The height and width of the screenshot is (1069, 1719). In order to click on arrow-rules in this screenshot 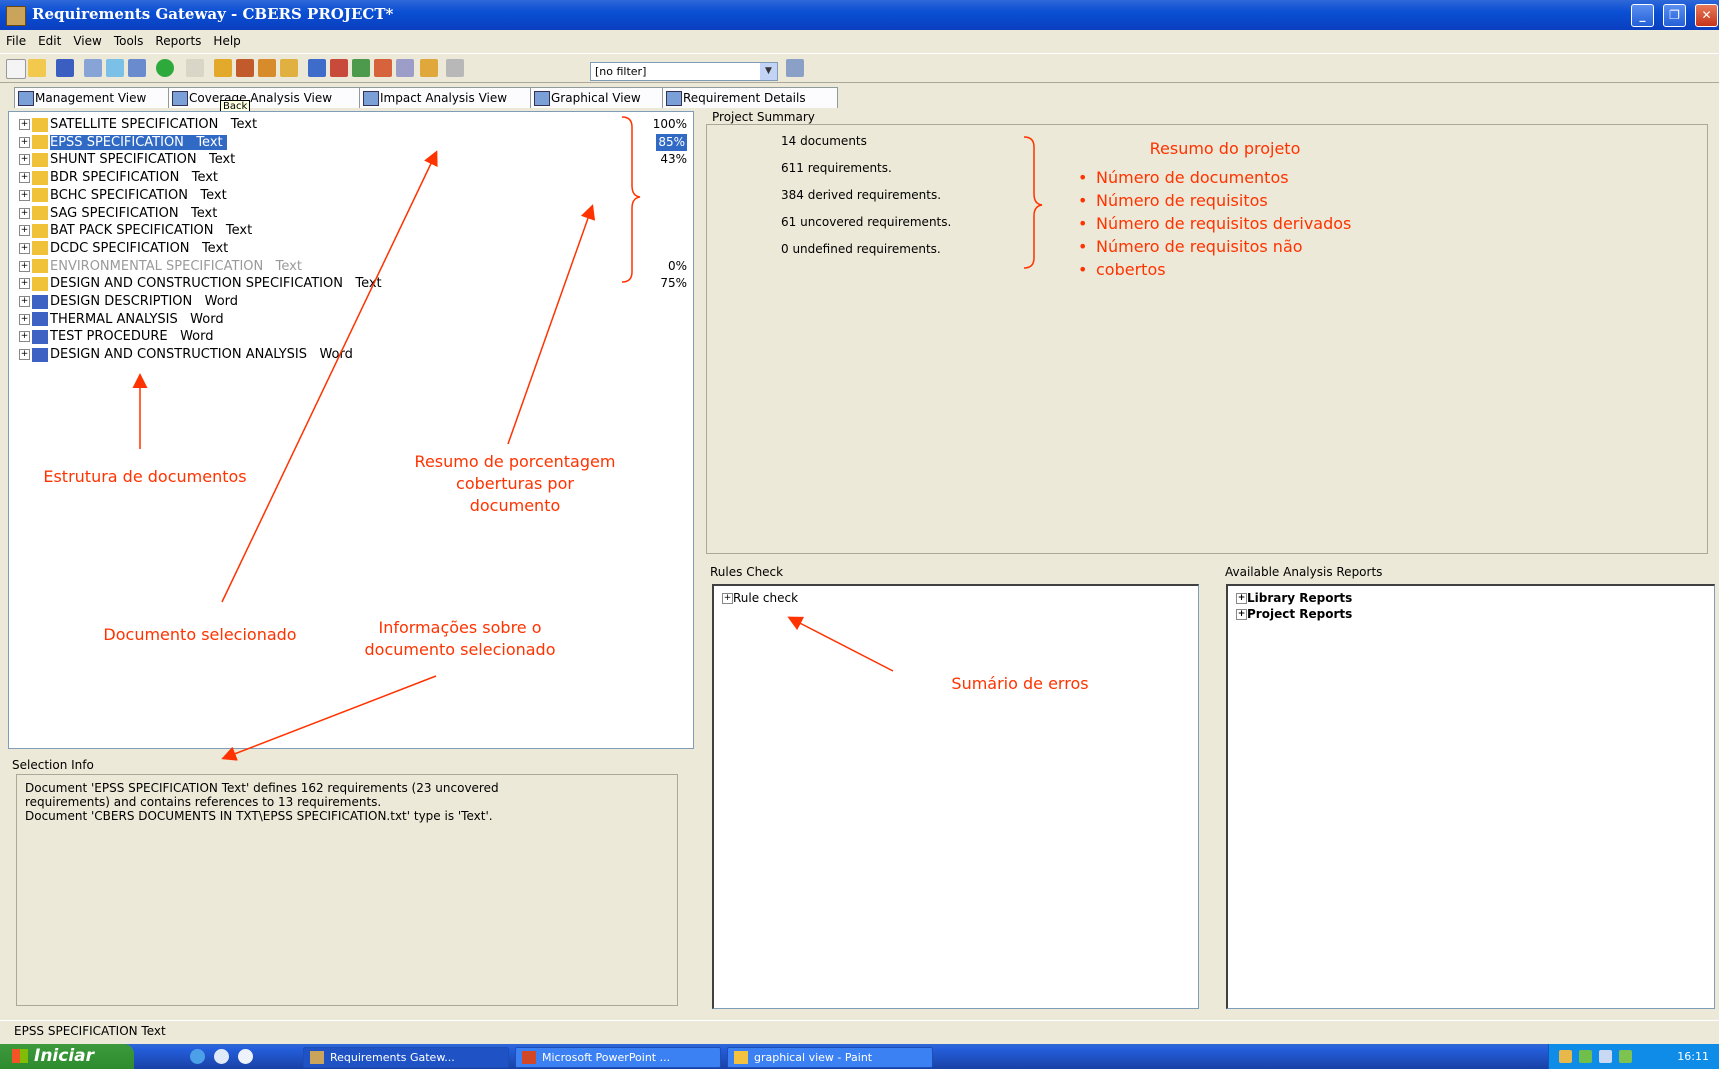, I will do `click(840, 644)`.